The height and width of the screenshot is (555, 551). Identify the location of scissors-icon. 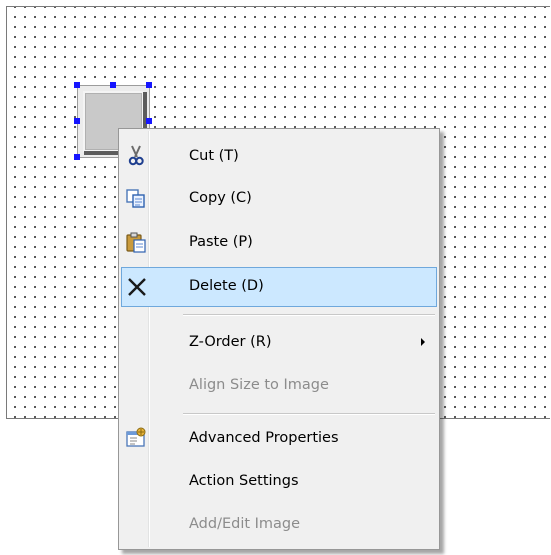
(136, 156).